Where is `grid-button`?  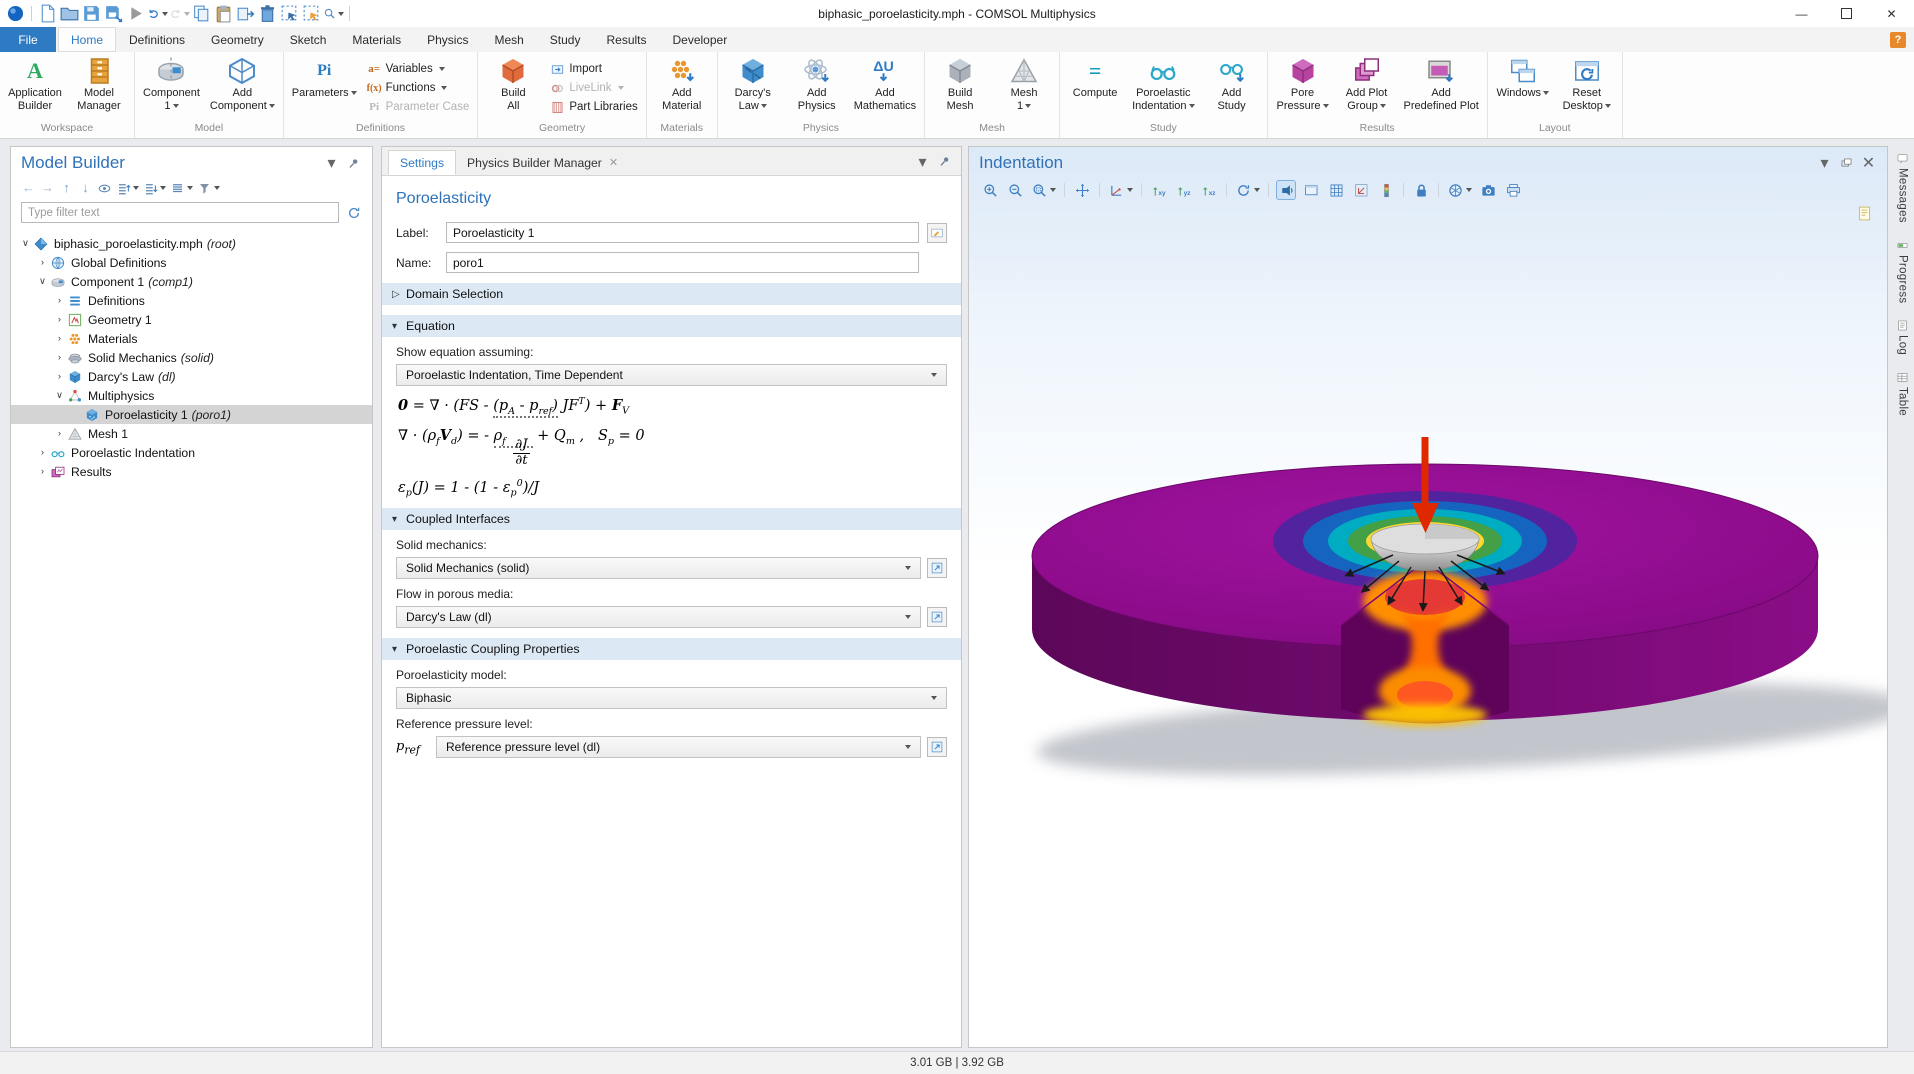
grid-button is located at coordinates (1336, 190).